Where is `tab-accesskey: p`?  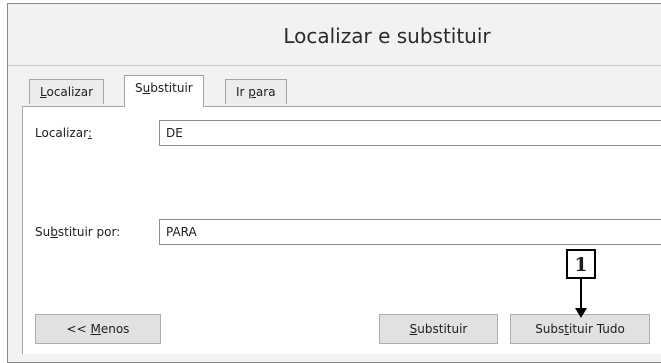
tab-accesskey: p is located at coordinates (252, 92).